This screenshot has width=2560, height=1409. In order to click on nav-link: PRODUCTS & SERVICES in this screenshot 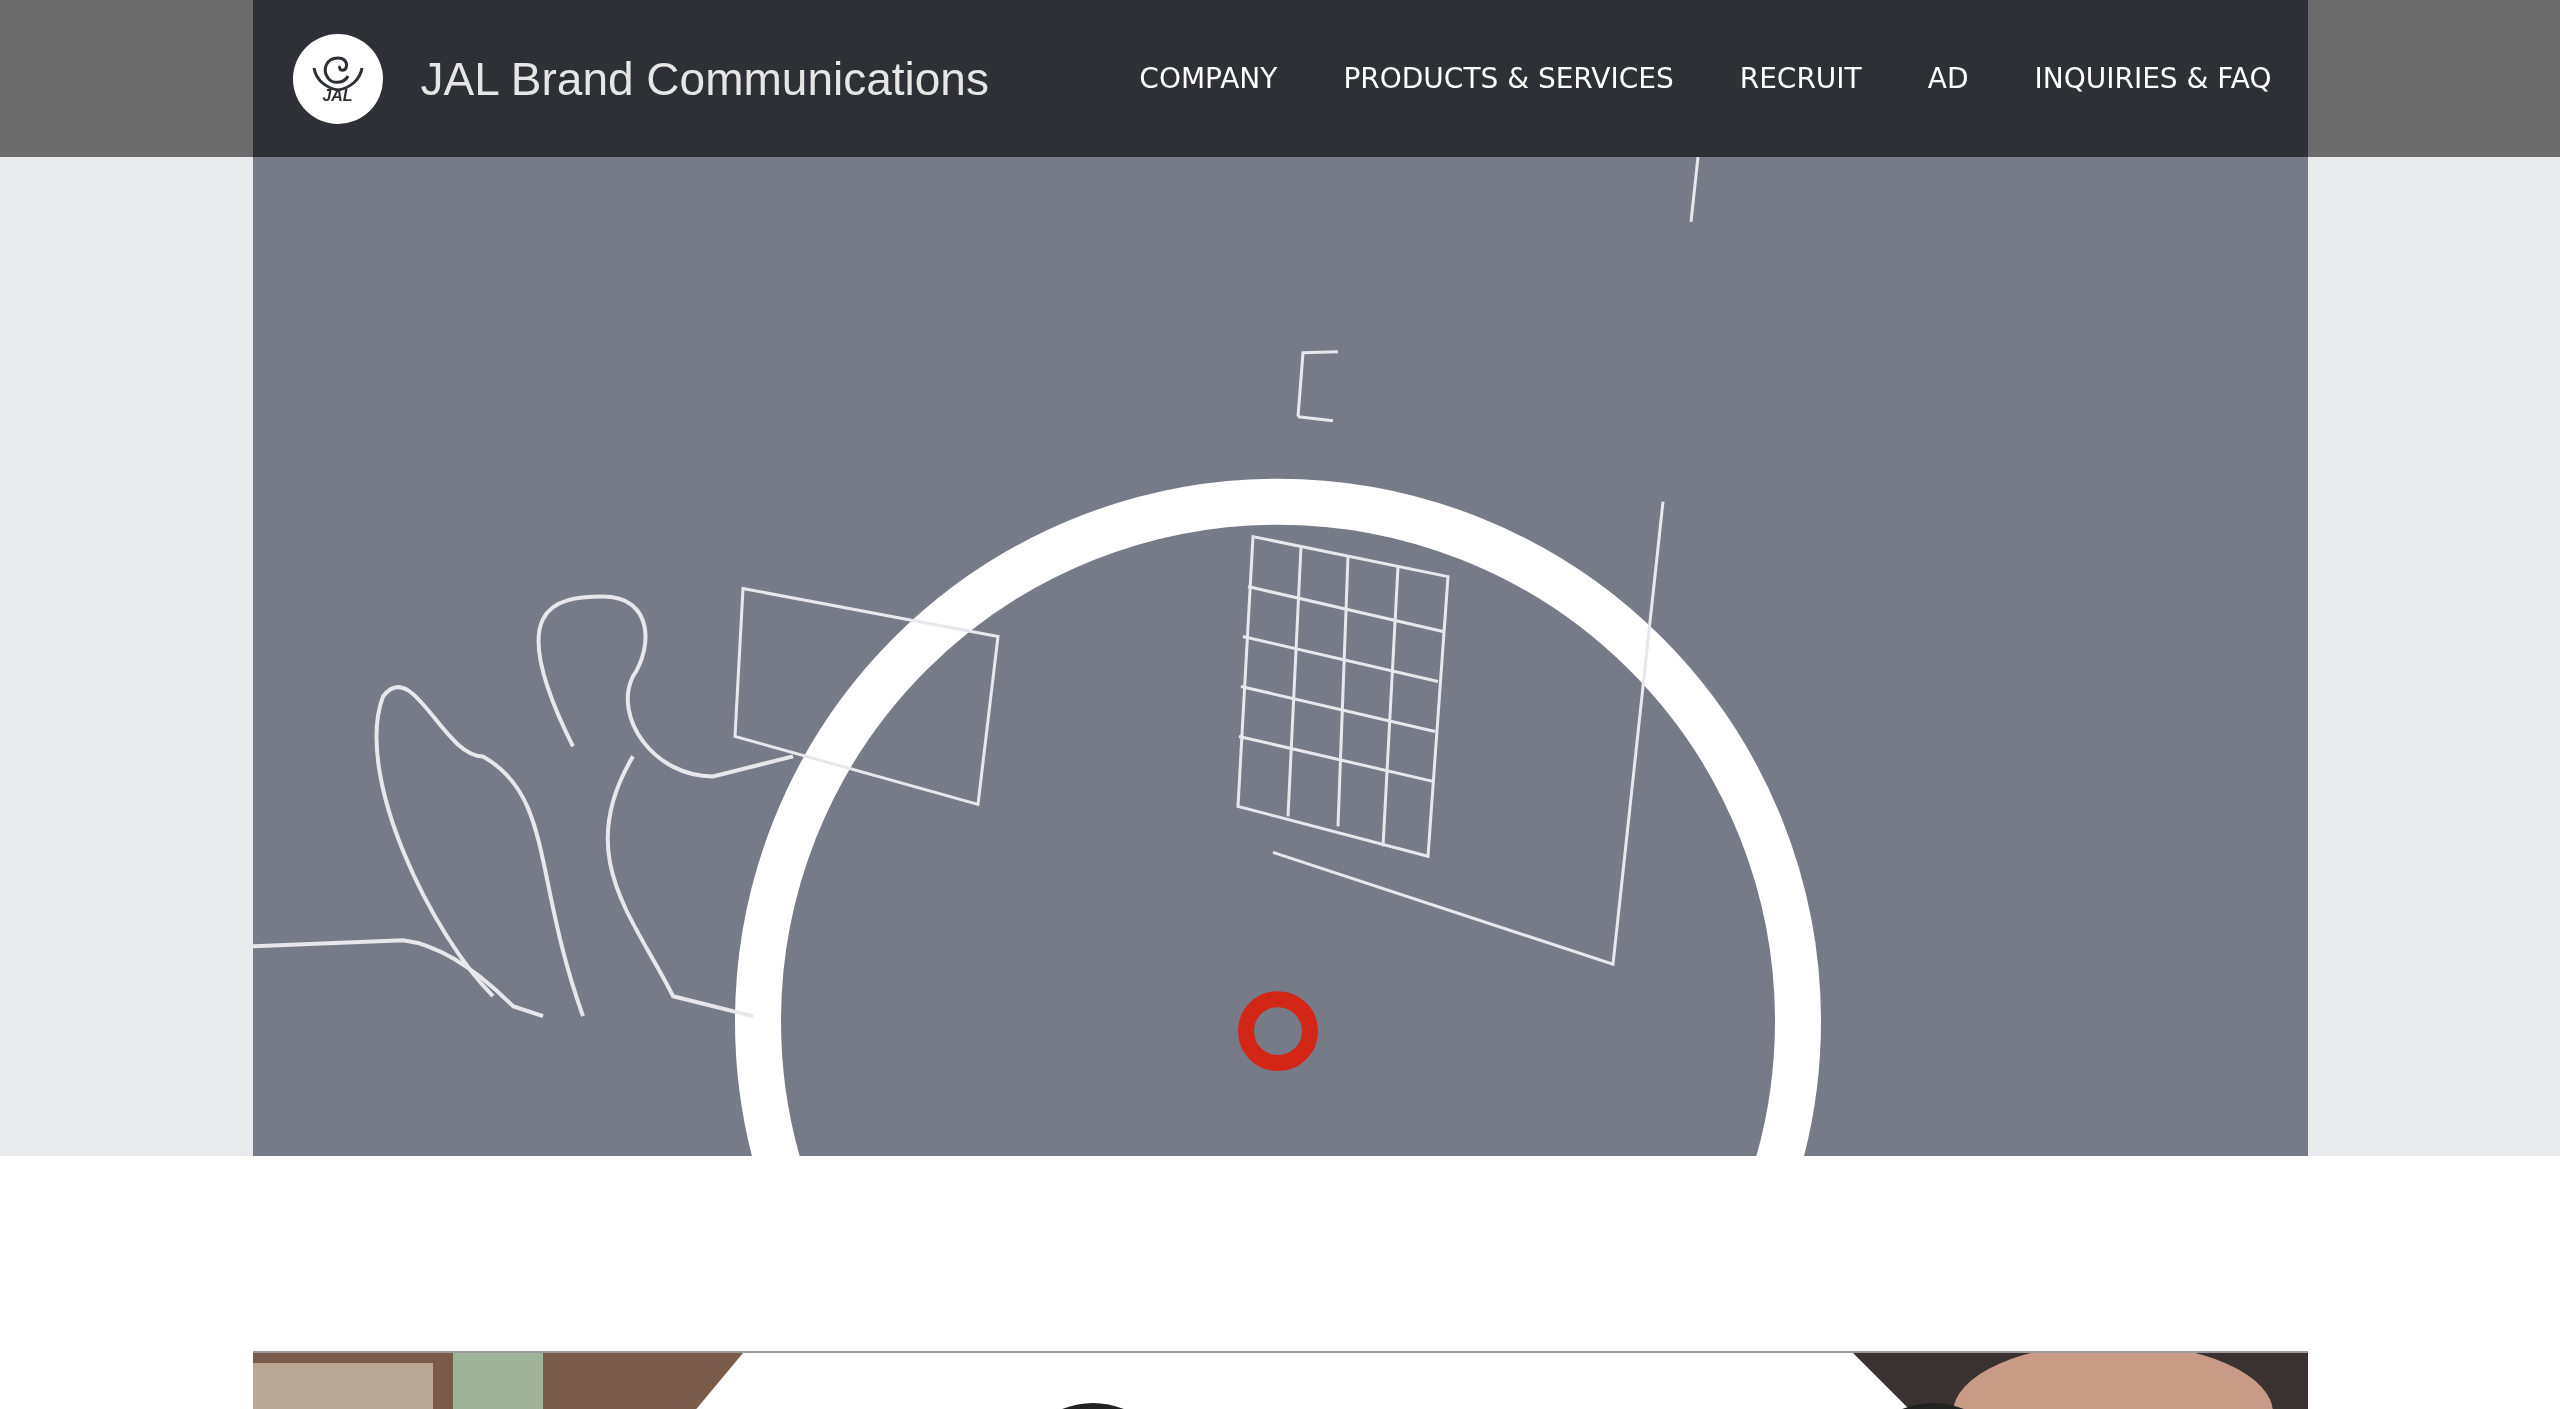, I will do `click(1508, 78)`.